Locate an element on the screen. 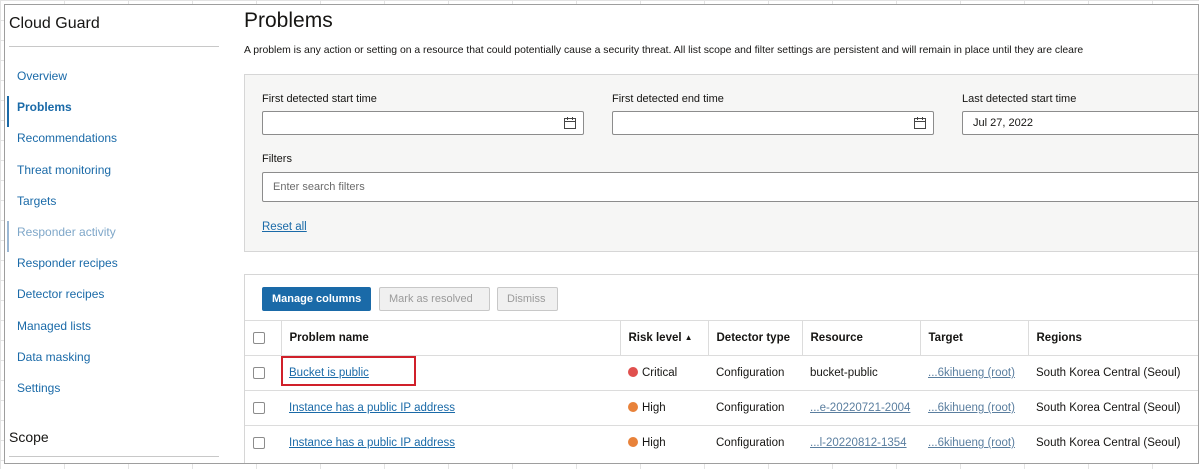 This screenshot has height=469, width=1199. risk-level-cell: Critical is located at coordinates (664, 373).